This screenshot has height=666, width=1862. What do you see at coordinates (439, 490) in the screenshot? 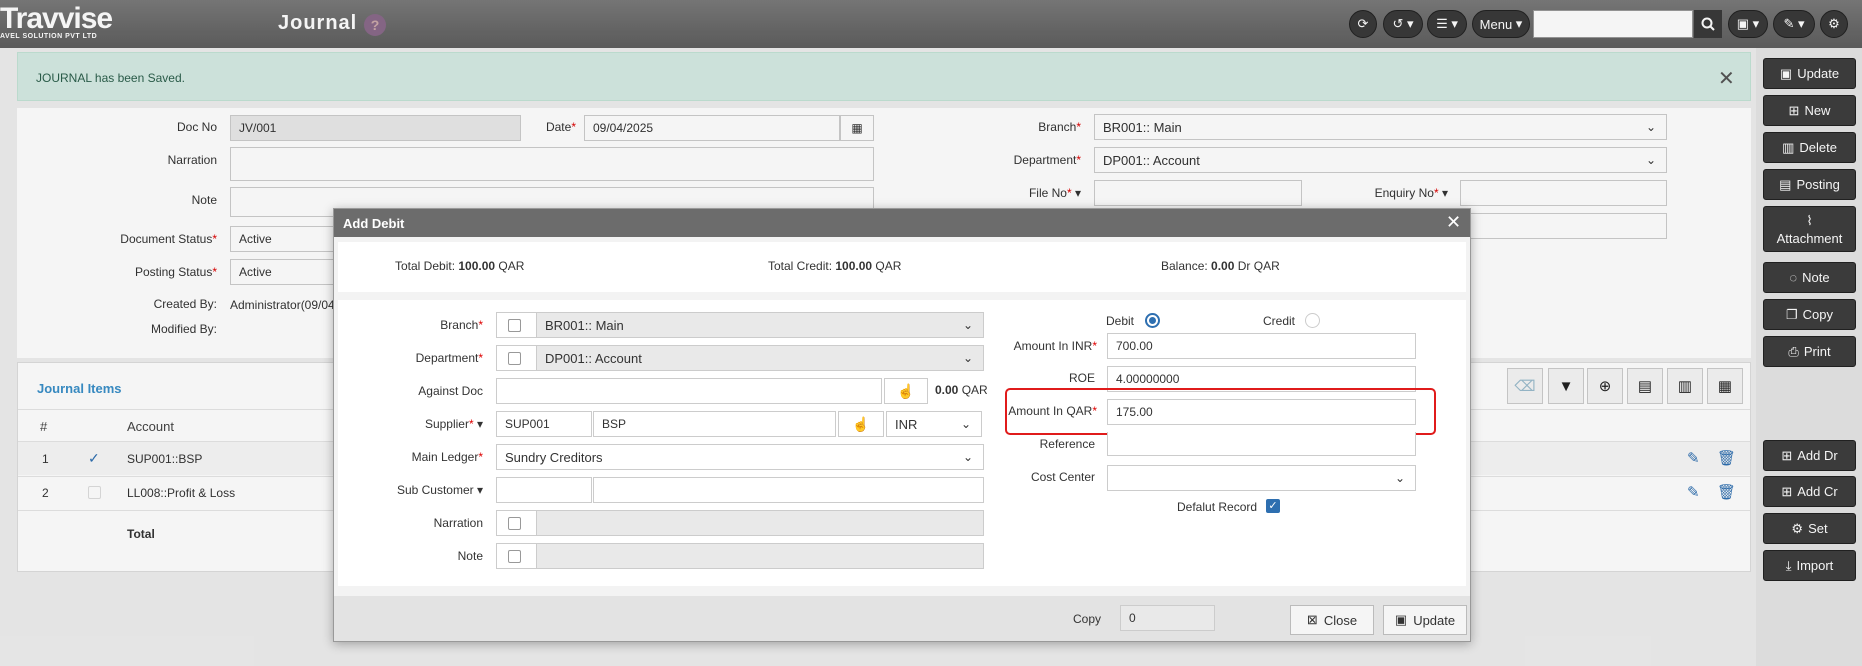
I see `sub-customer-label: Sub Customer ▾` at bounding box center [439, 490].